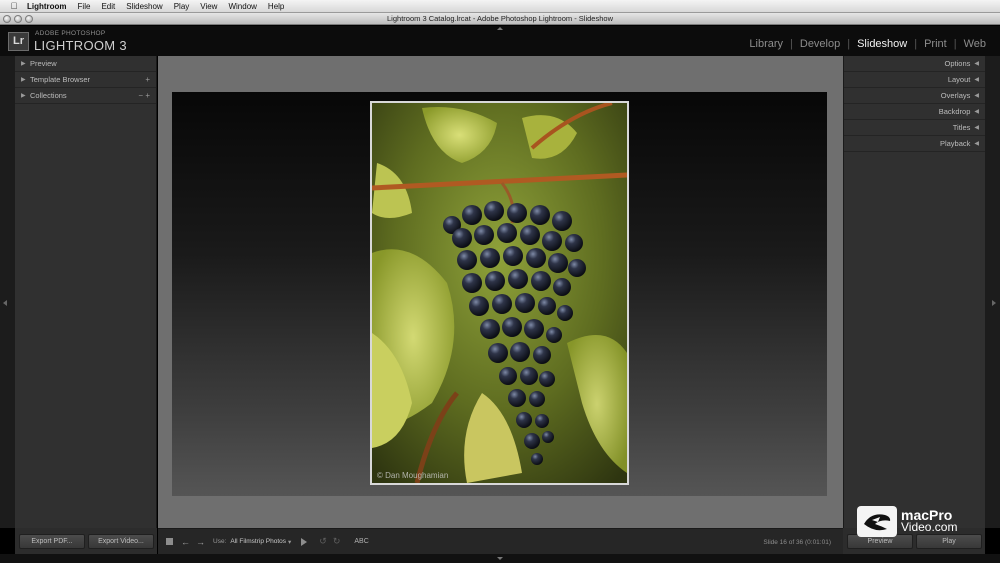  Describe the element at coordinates (80, 45) in the screenshot. I see `brand-title: LIGHTROOM 3` at that location.